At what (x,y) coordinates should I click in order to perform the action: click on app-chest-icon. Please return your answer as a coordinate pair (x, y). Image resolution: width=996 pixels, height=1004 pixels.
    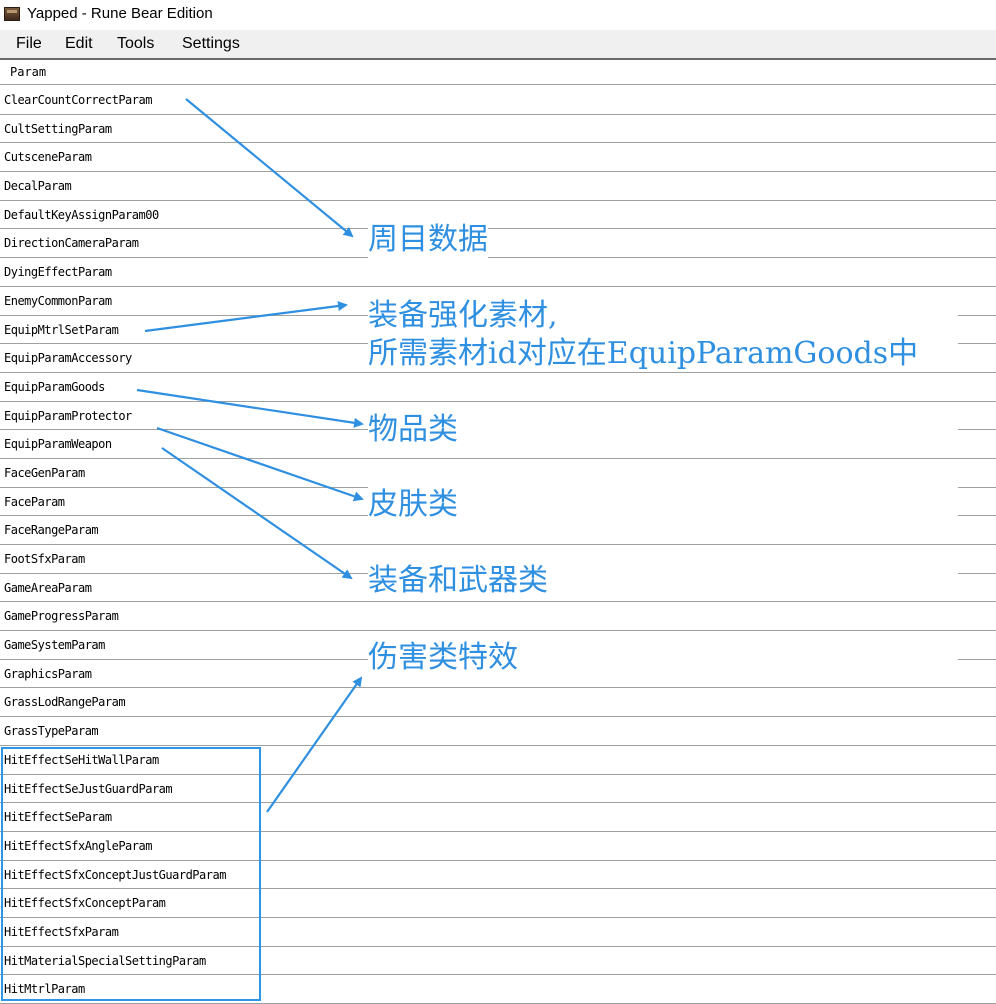
    Looking at the image, I should click on (12, 14).